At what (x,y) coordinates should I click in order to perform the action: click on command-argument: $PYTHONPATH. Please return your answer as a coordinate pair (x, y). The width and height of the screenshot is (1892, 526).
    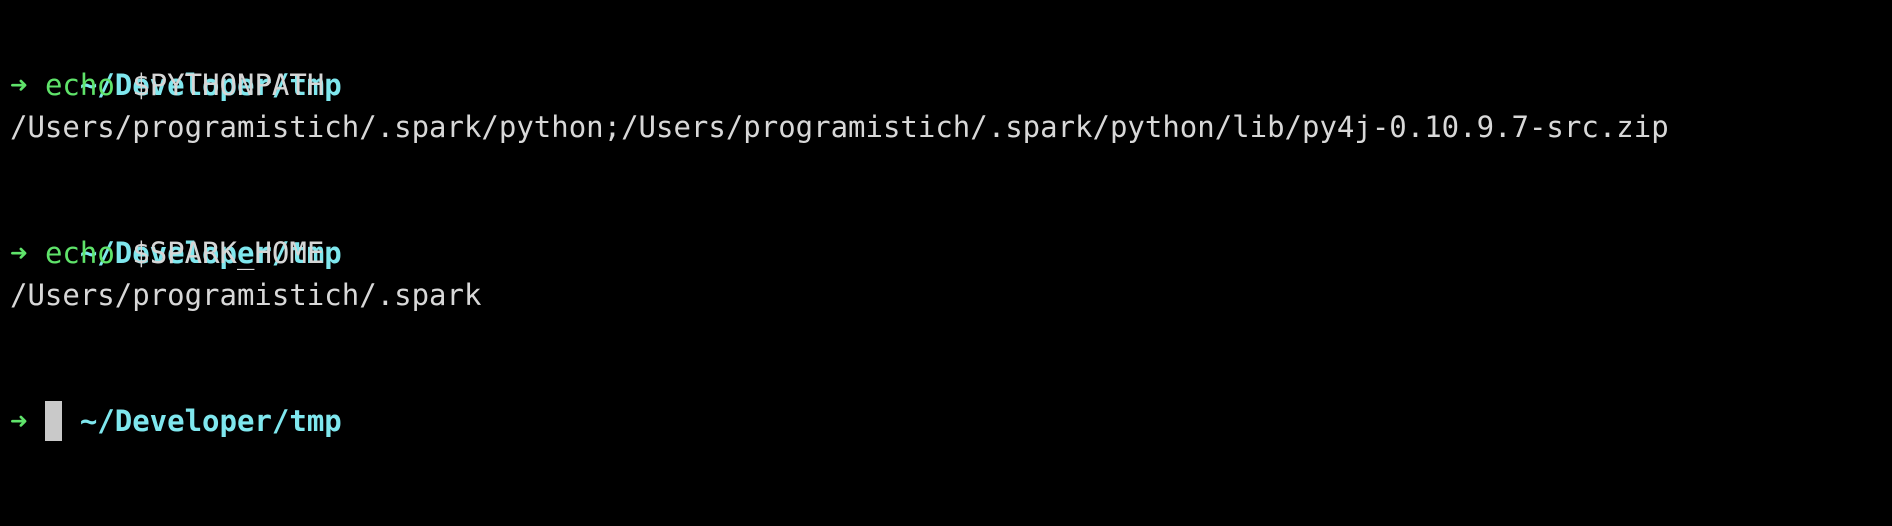
    Looking at the image, I should click on (228, 85).